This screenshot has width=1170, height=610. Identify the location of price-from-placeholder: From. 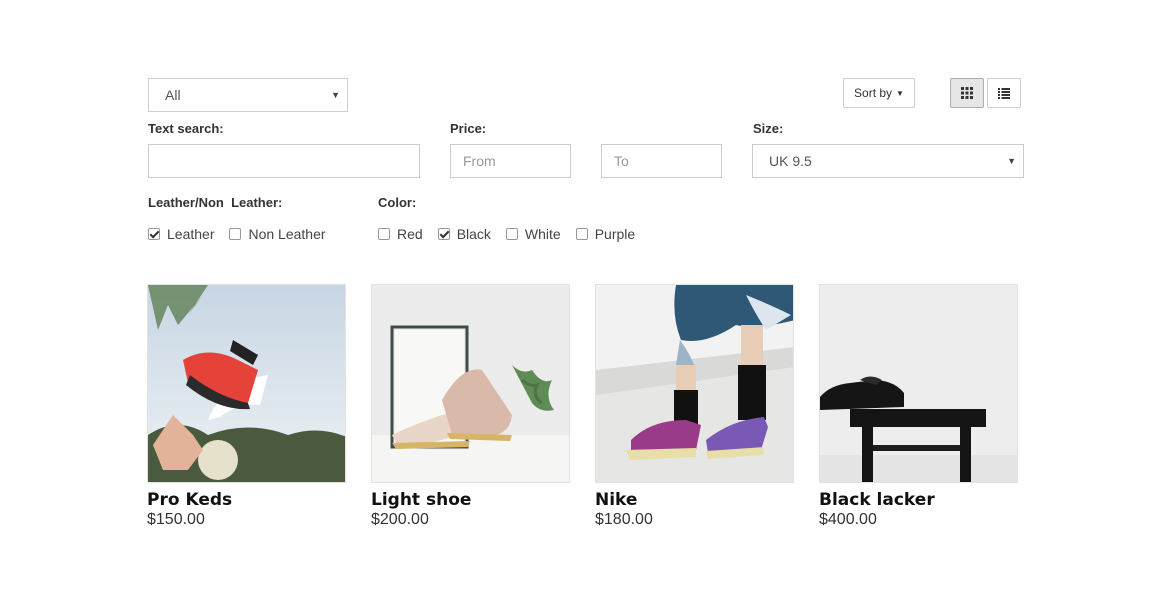
(479, 161).